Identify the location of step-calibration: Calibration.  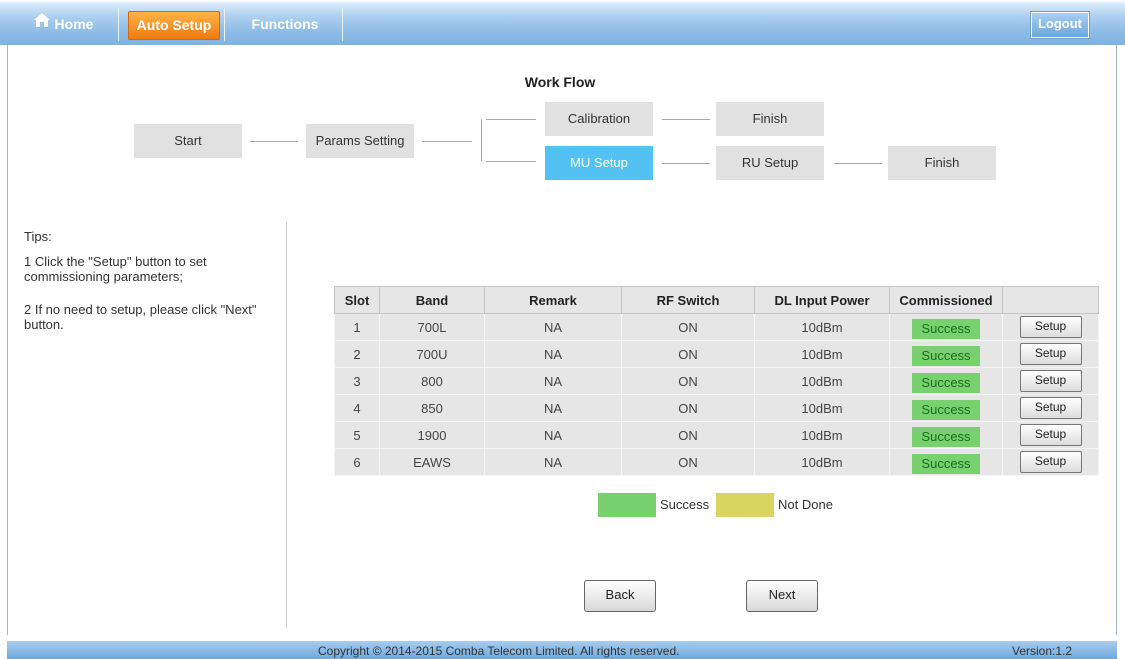
(599, 119).